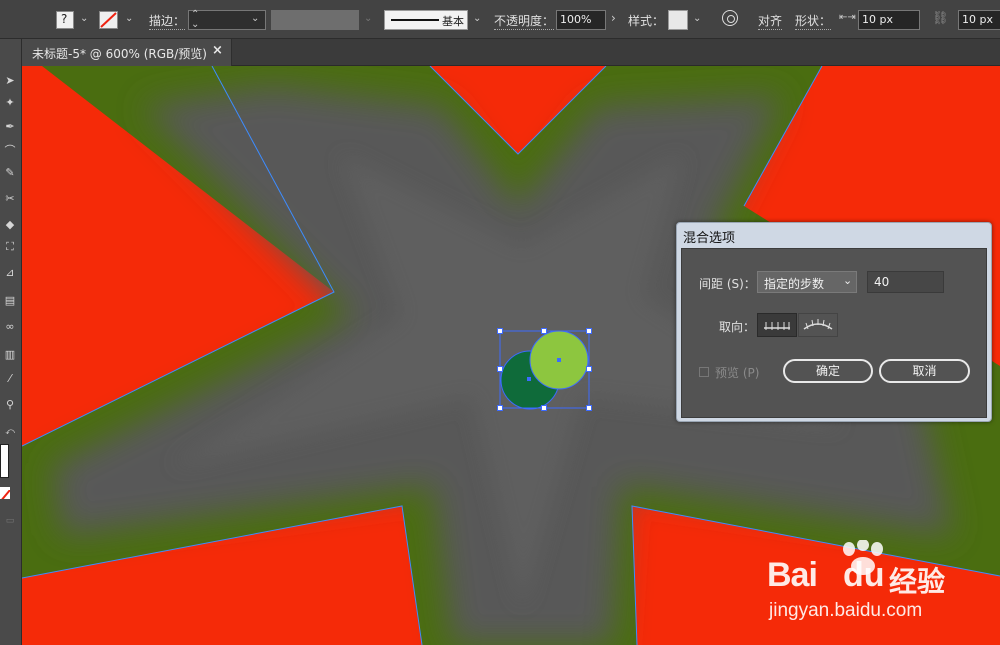  Describe the element at coordinates (882, 282) in the screenshot. I see `steps-value: 40` at that location.